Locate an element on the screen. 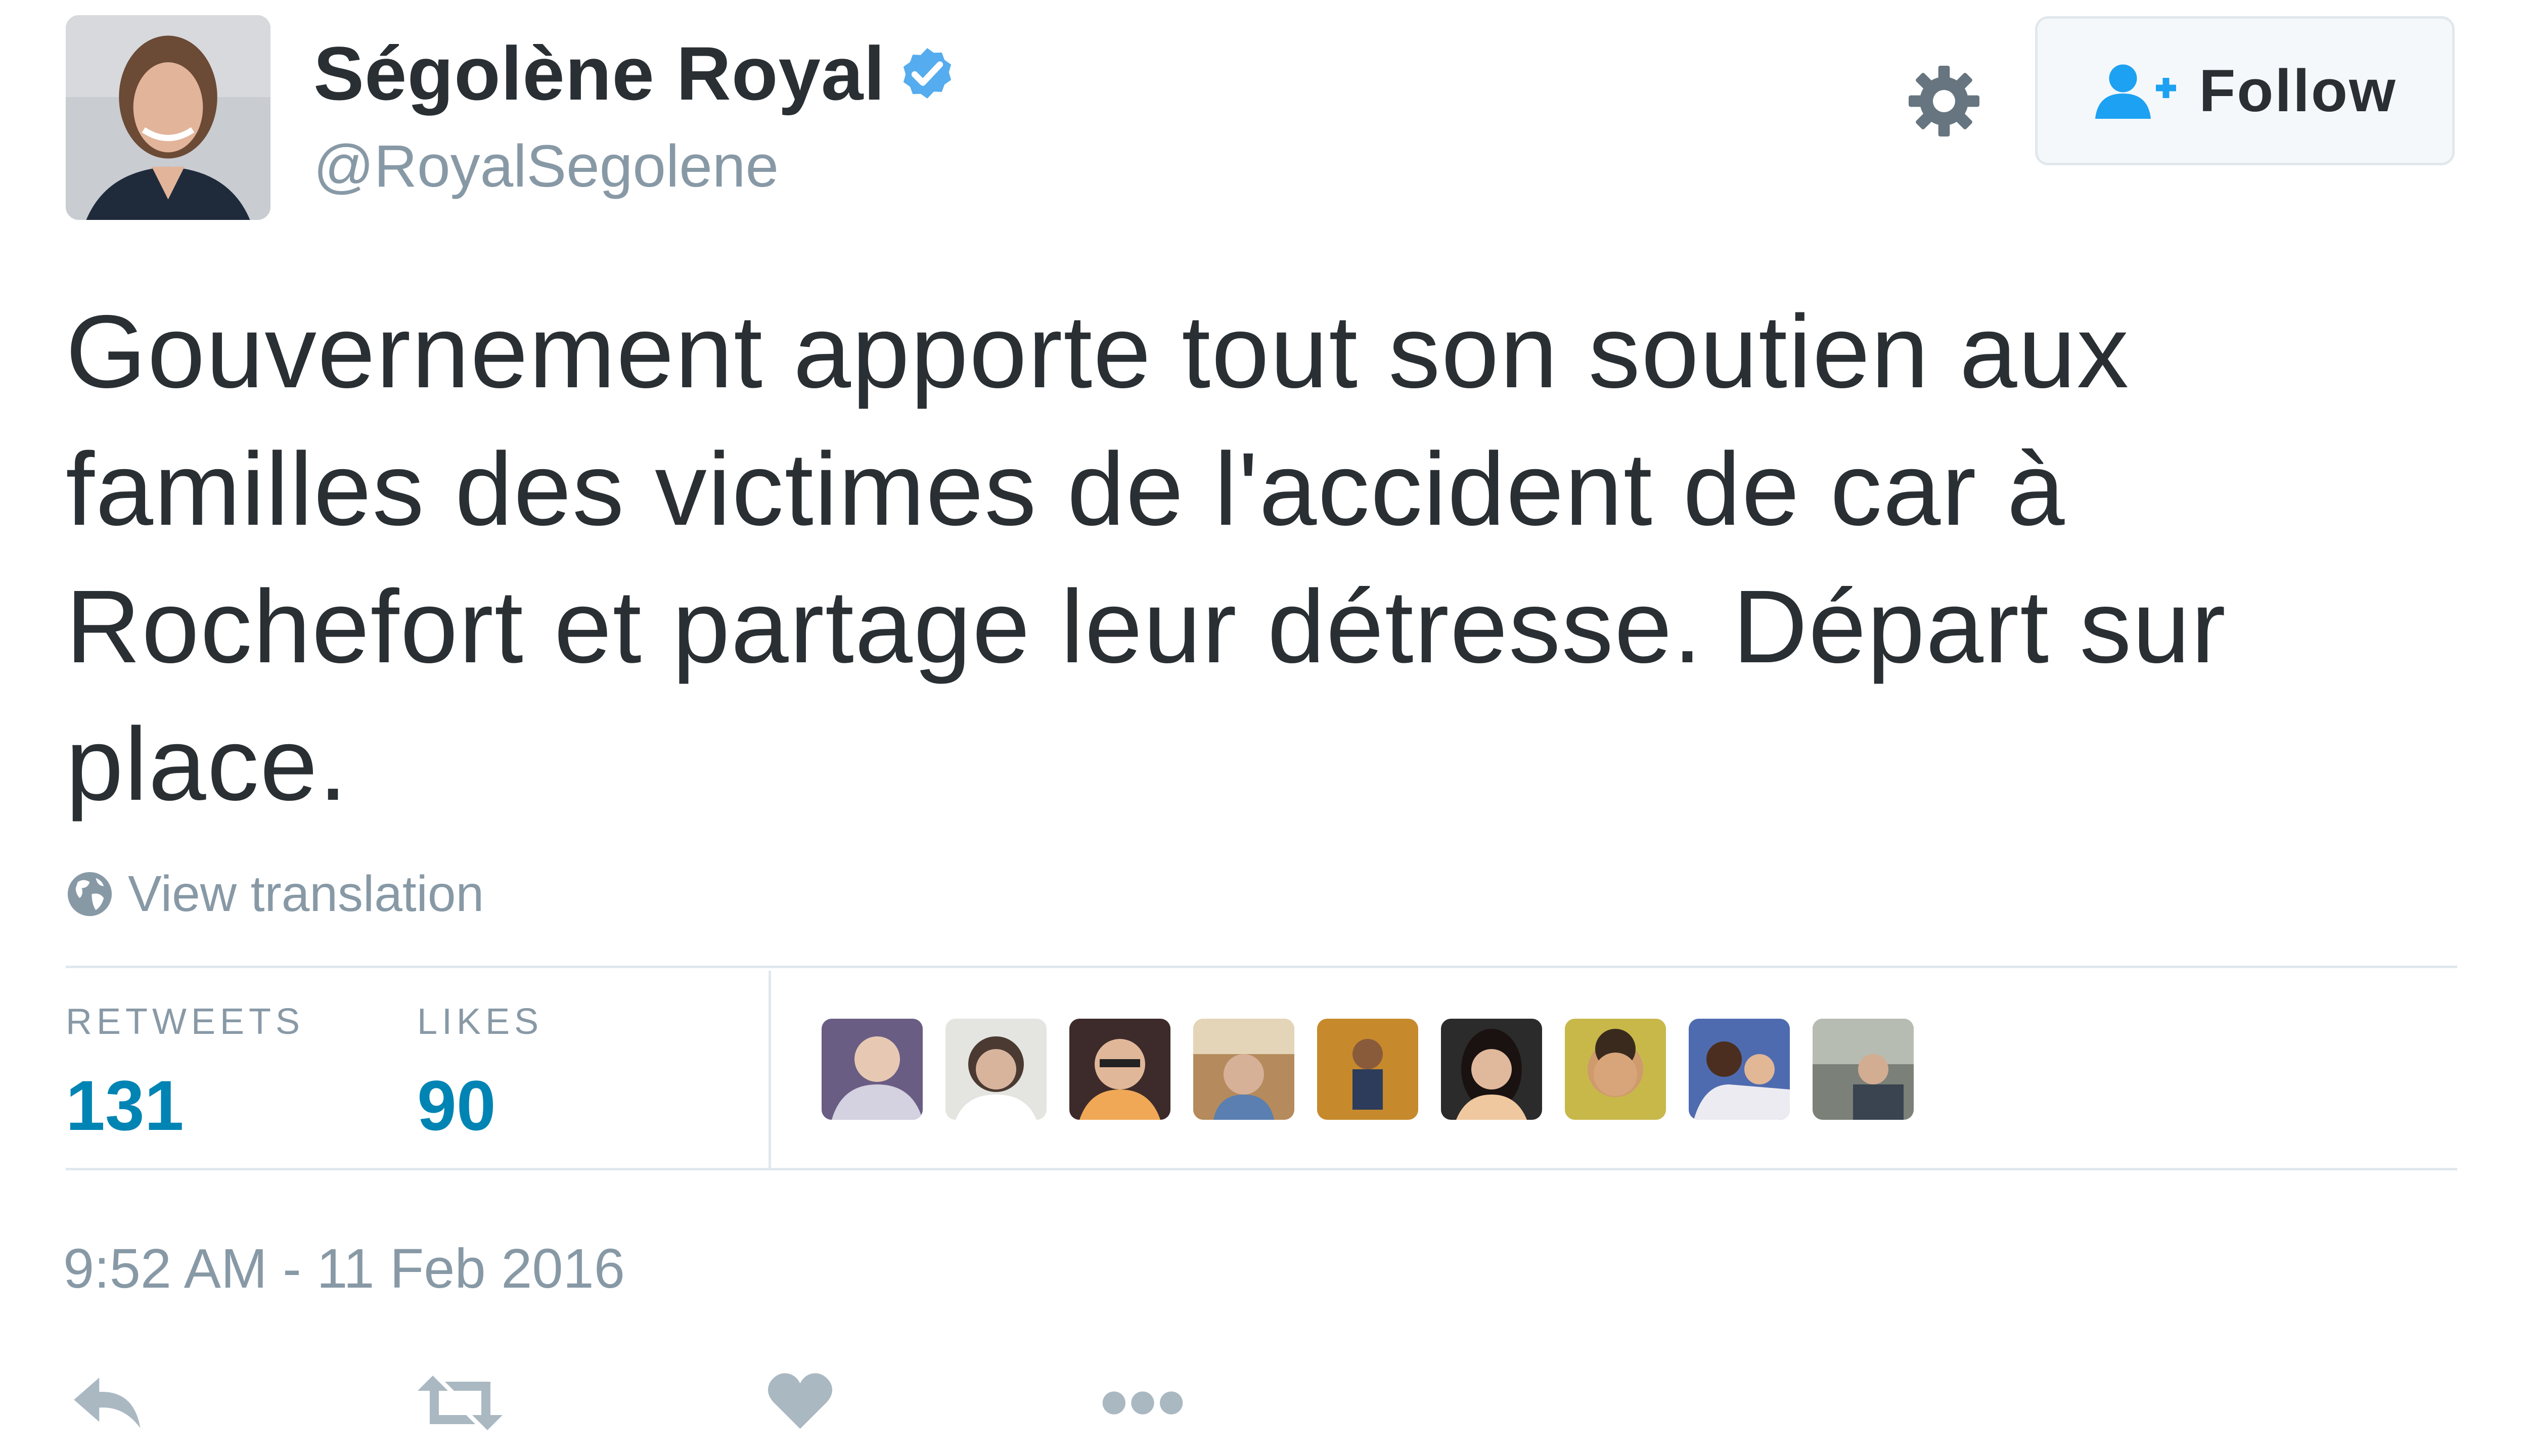  likers-avatars is located at coordinates (1379, 1069).